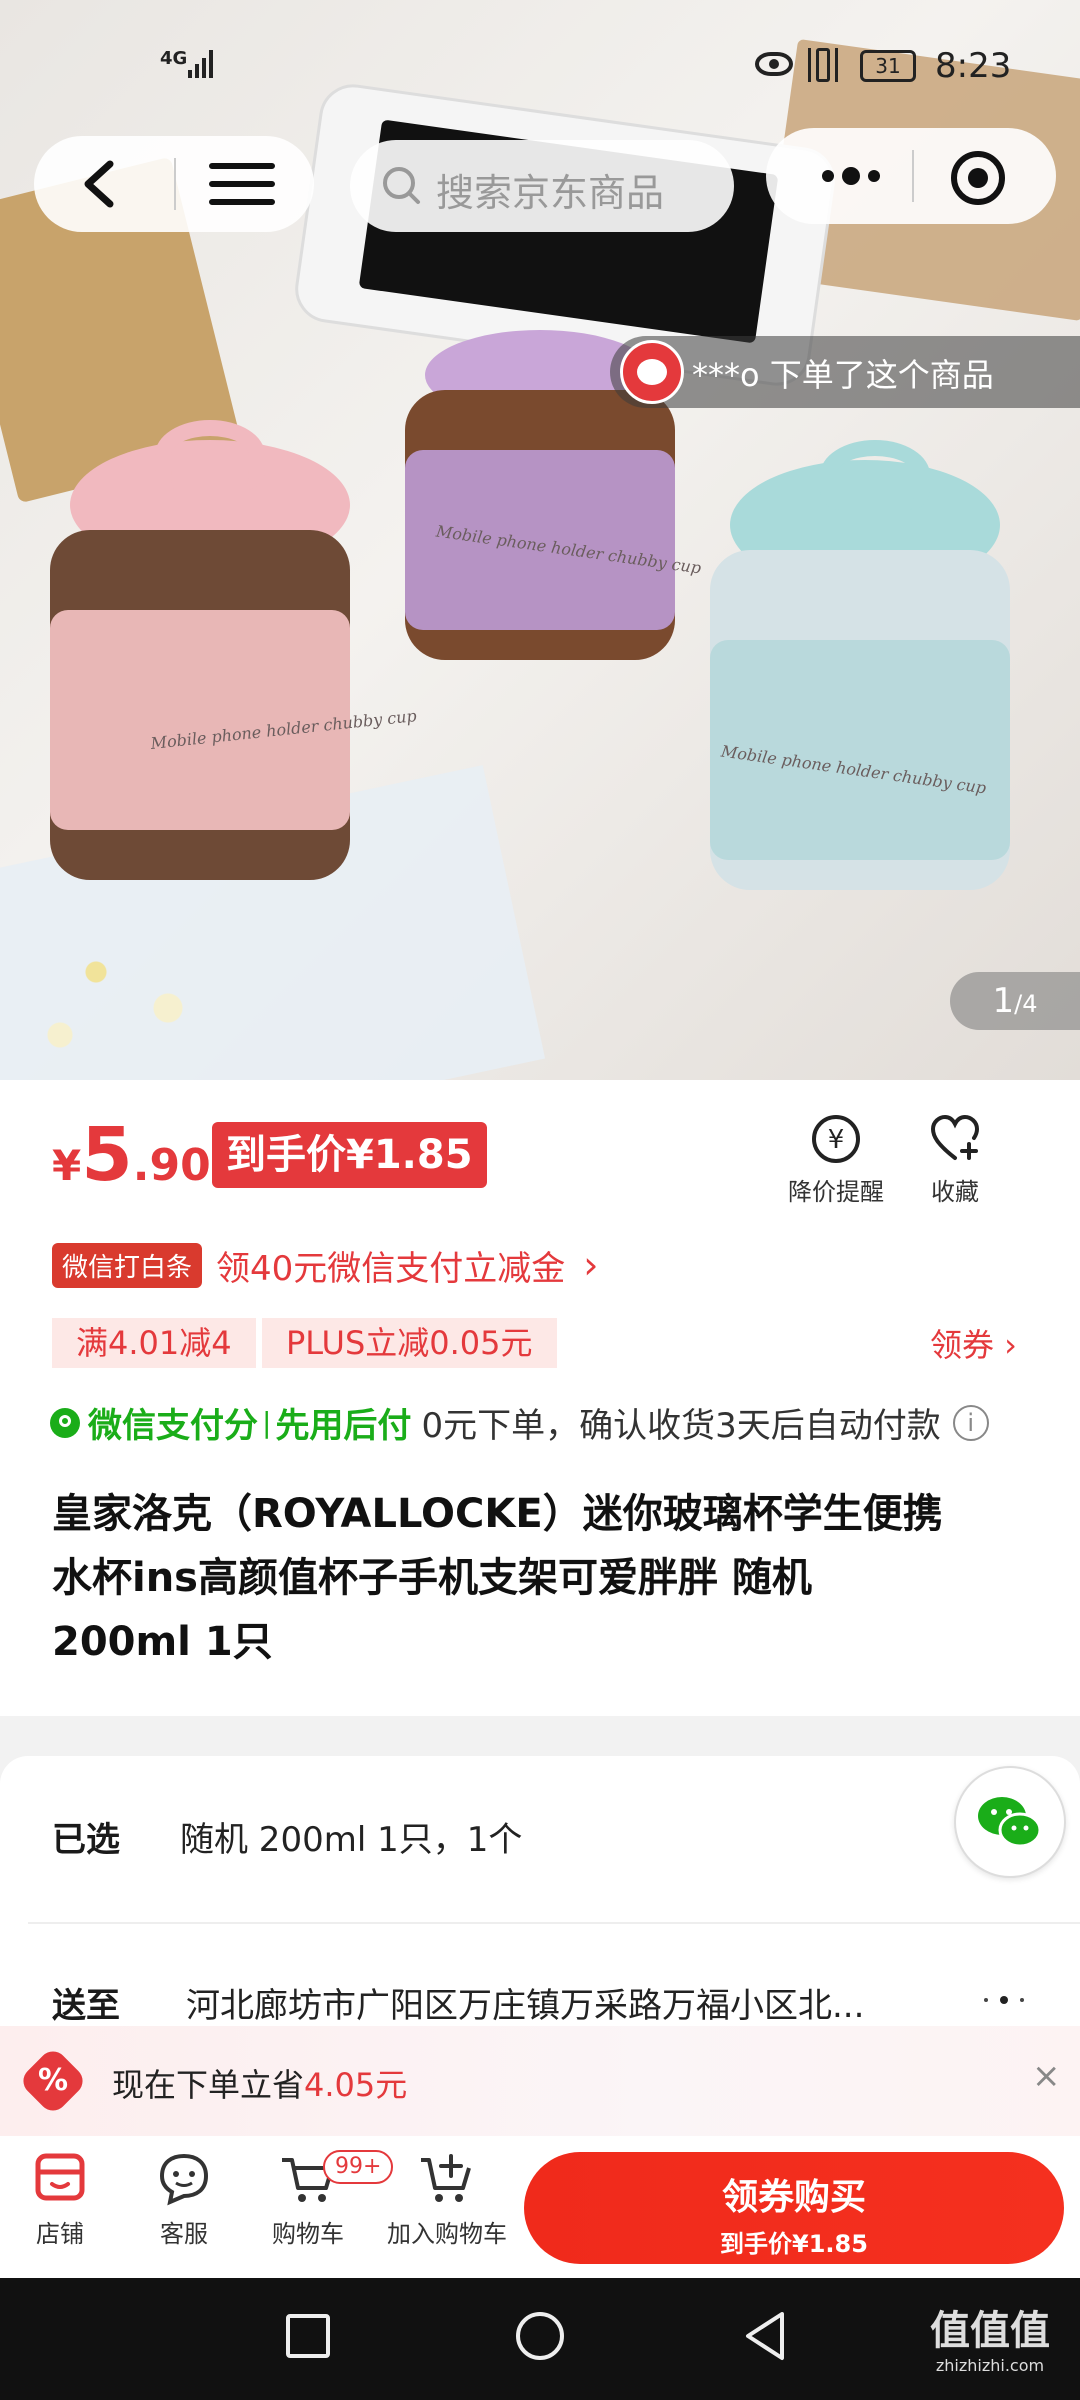 The image size is (1080, 2400). What do you see at coordinates (60, 2178) in the screenshot?
I see `store-icon` at bounding box center [60, 2178].